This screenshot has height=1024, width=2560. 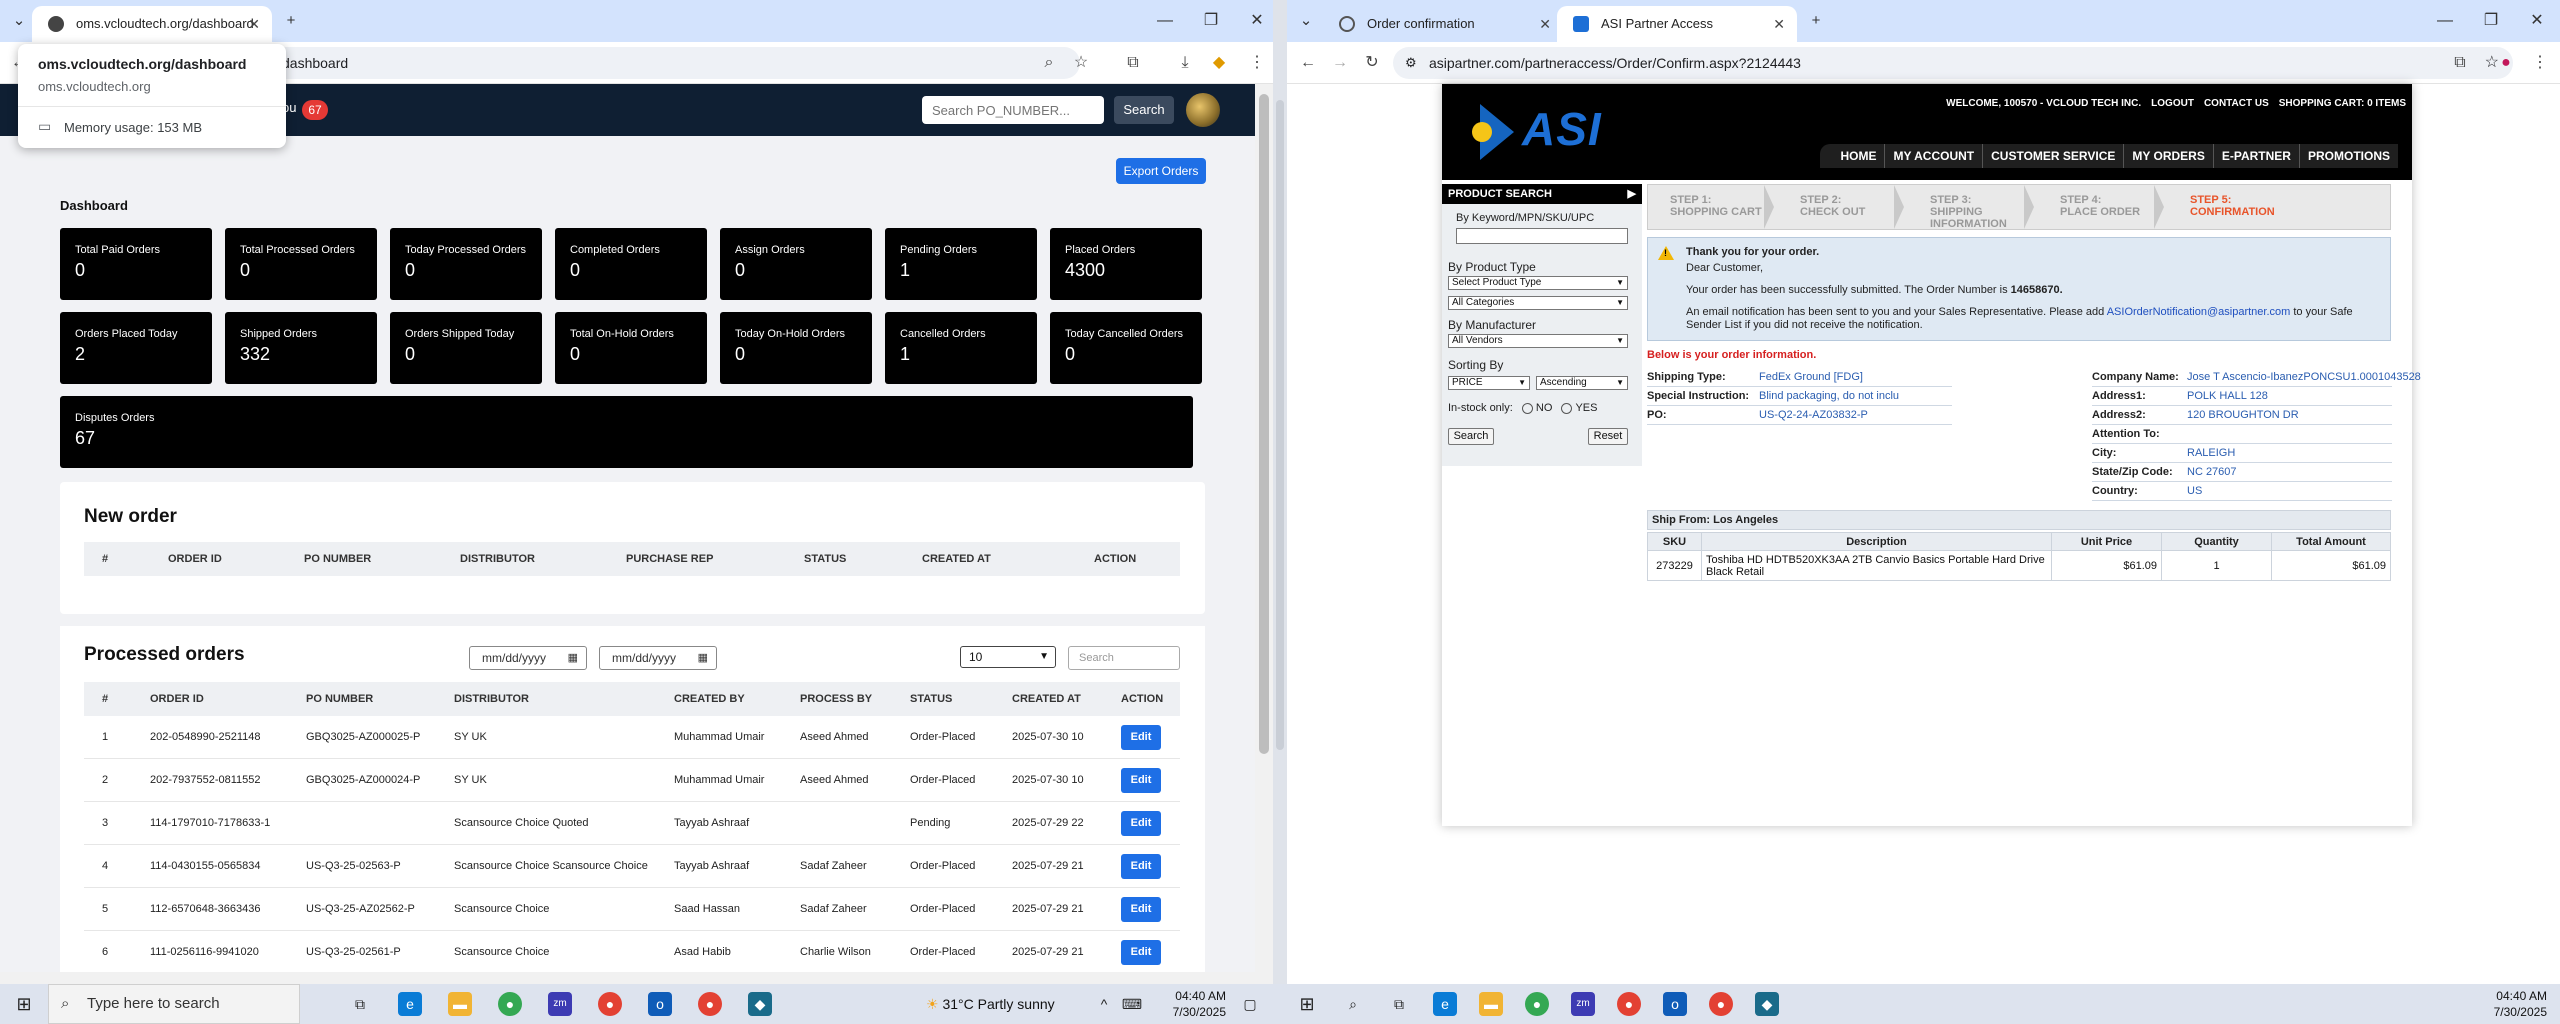 What do you see at coordinates (1308, 63) in the screenshot?
I see `back-icon: ←` at bounding box center [1308, 63].